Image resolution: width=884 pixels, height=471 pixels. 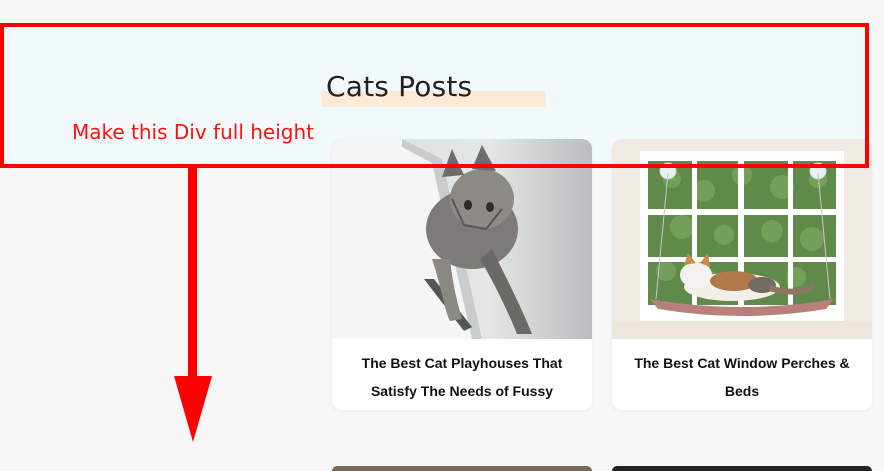 I want to click on section-title: Cats Posts, so click(x=399, y=86).